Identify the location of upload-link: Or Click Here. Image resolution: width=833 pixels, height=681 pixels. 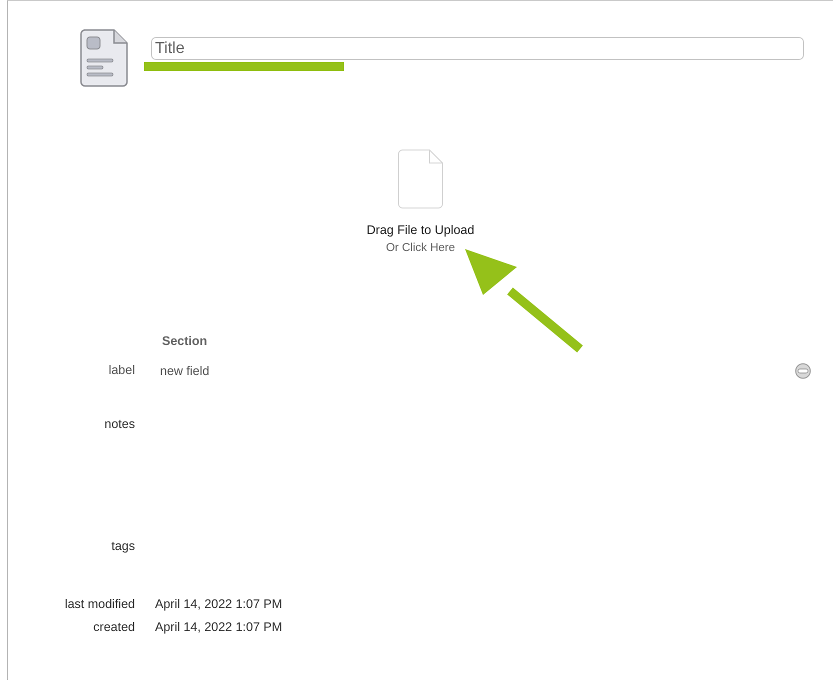
(420, 248).